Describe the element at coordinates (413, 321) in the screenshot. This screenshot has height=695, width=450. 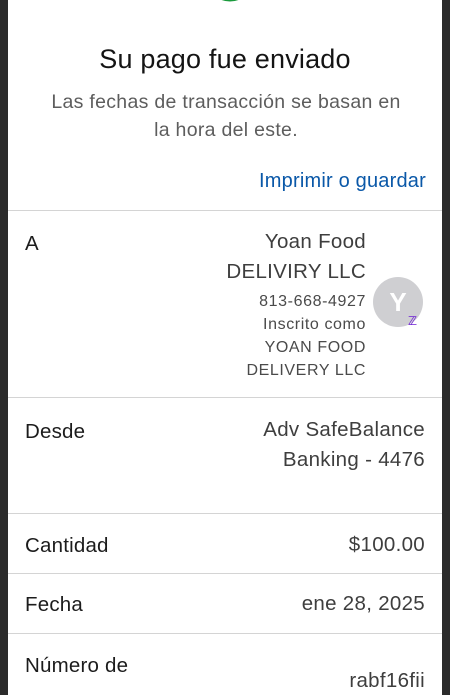
I see `zelle-logo-icon: ℤ` at that location.